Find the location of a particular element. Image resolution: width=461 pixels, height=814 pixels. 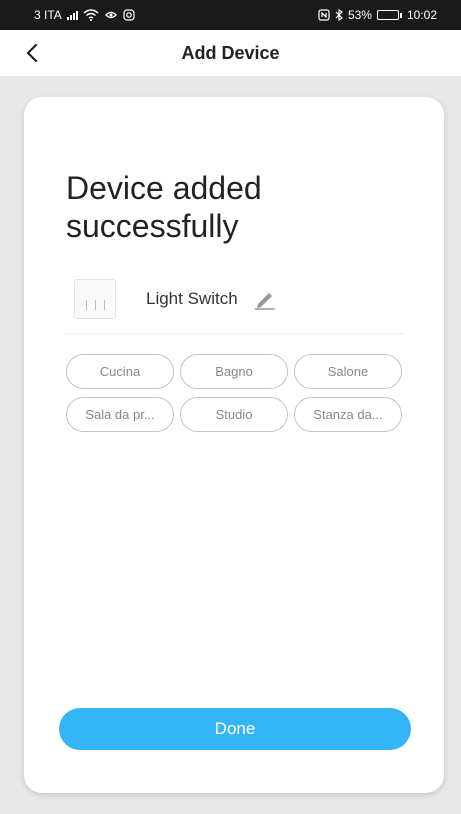

bluetooth-icon is located at coordinates (339, 15).